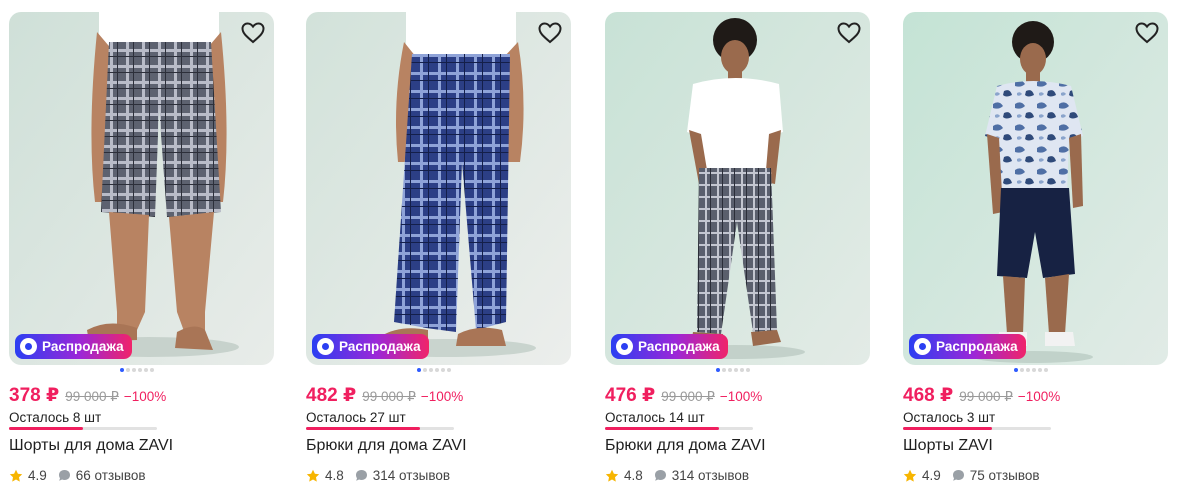 This screenshot has width=1179, height=495. Describe the element at coordinates (55, 417) in the screenshot. I see `stock-left-text: Осталось 8 шт` at that location.